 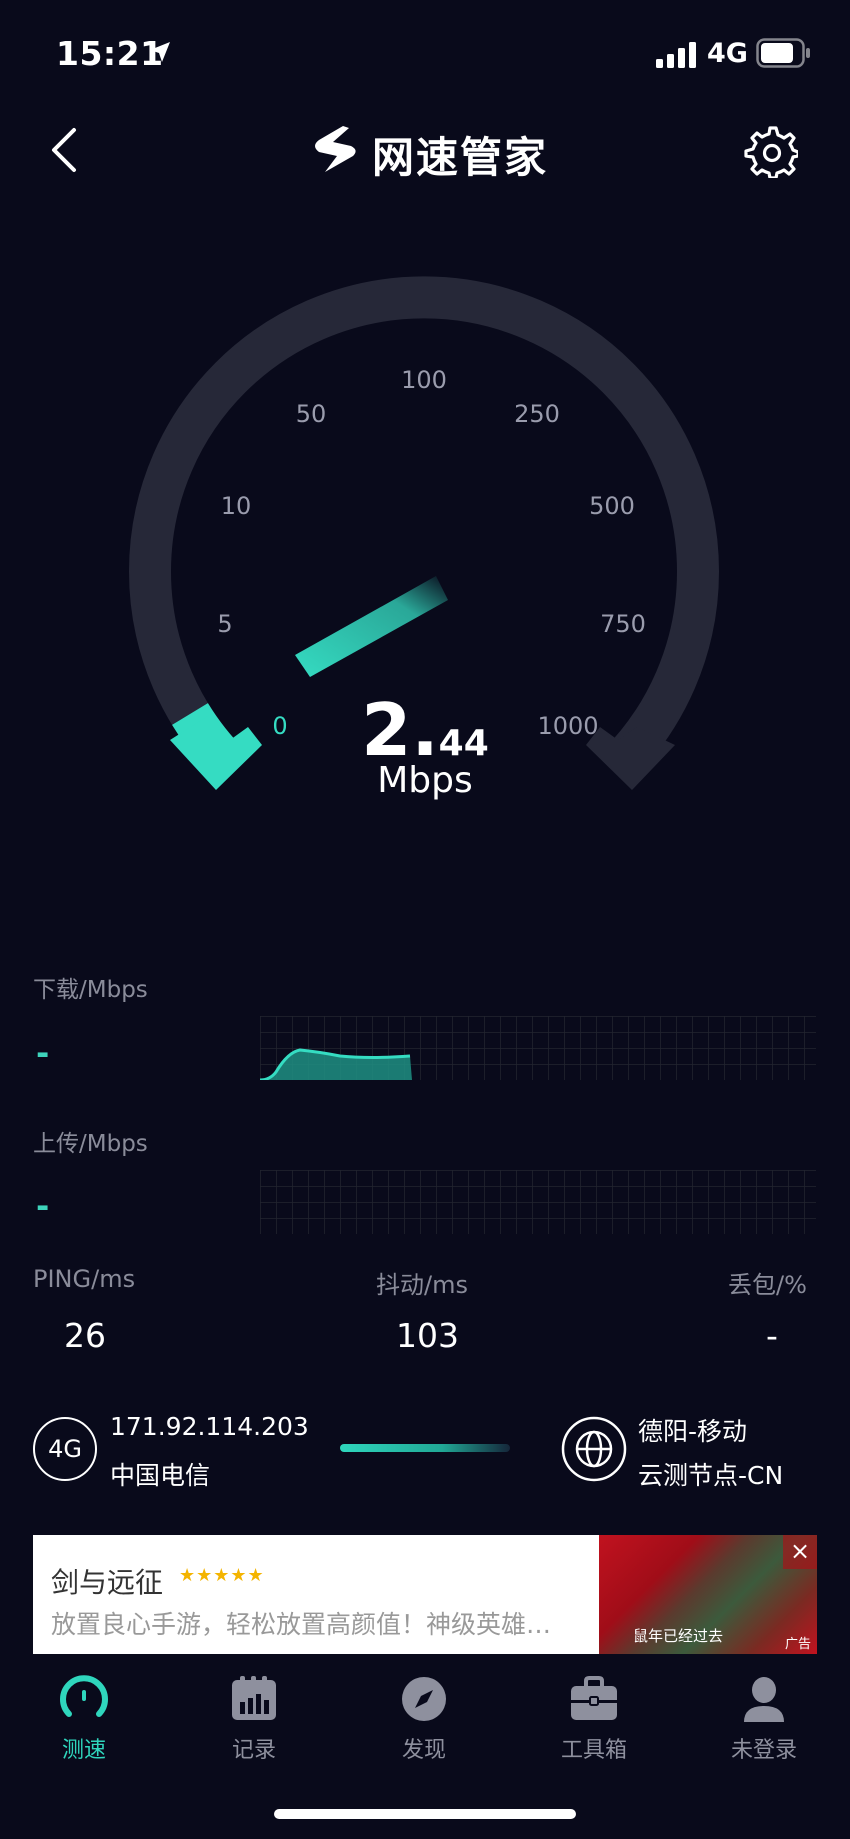 What do you see at coordinates (209, 1426) in the screenshot?
I see `client-ip: 171.92.114.203` at bounding box center [209, 1426].